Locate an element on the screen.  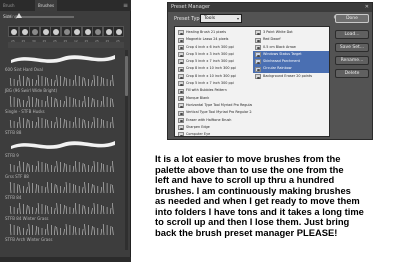
brush-stroke-preview is located at coordinates (61, 122).